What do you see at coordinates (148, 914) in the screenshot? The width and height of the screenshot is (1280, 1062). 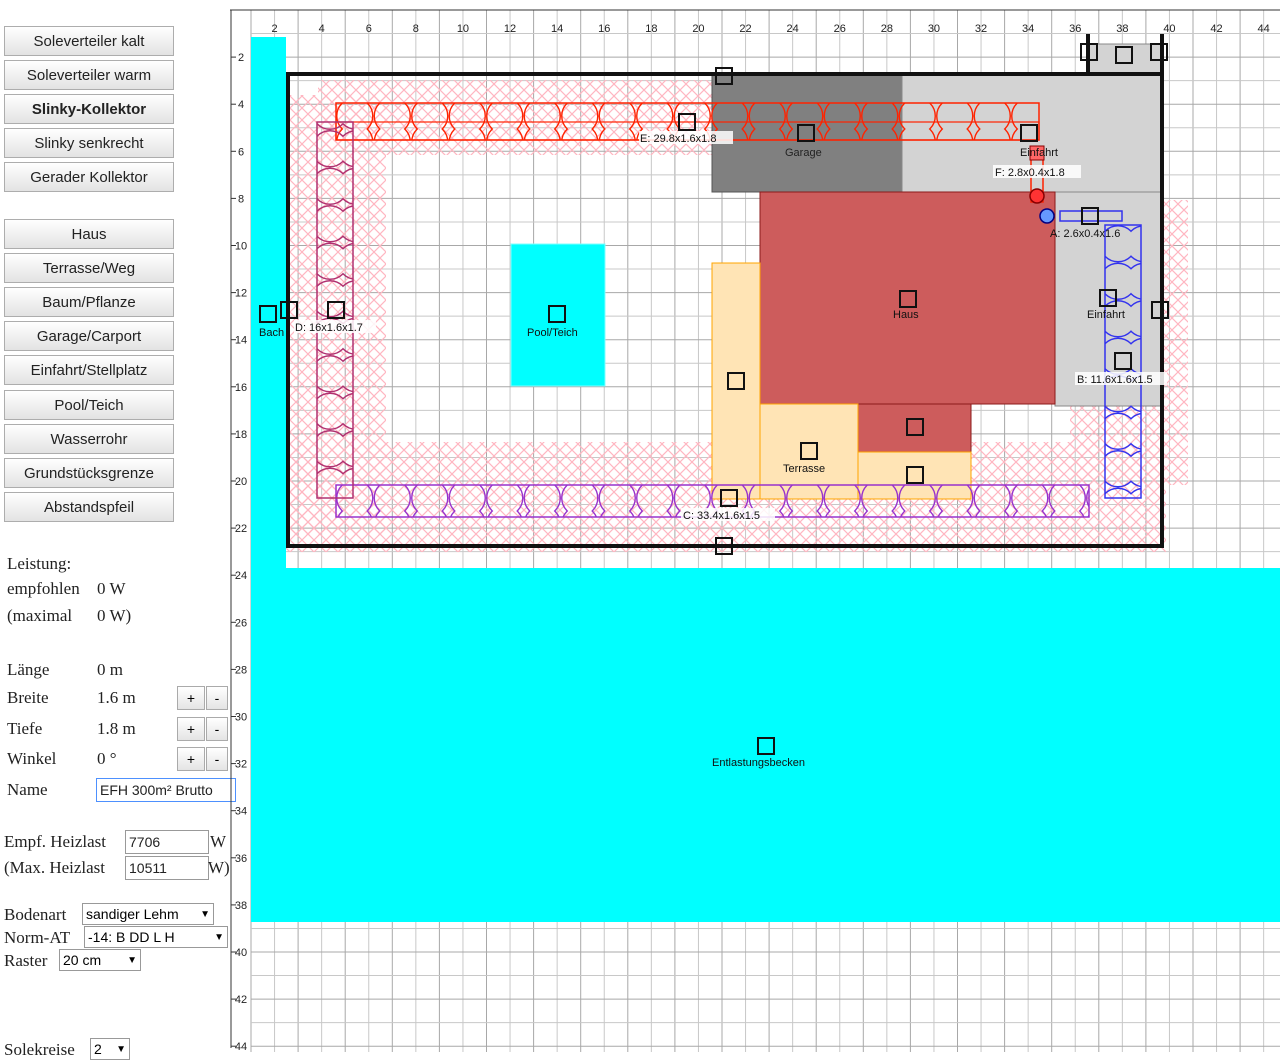 I see `bodenart-select: sandiger Lehm ▼` at bounding box center [148, 914].